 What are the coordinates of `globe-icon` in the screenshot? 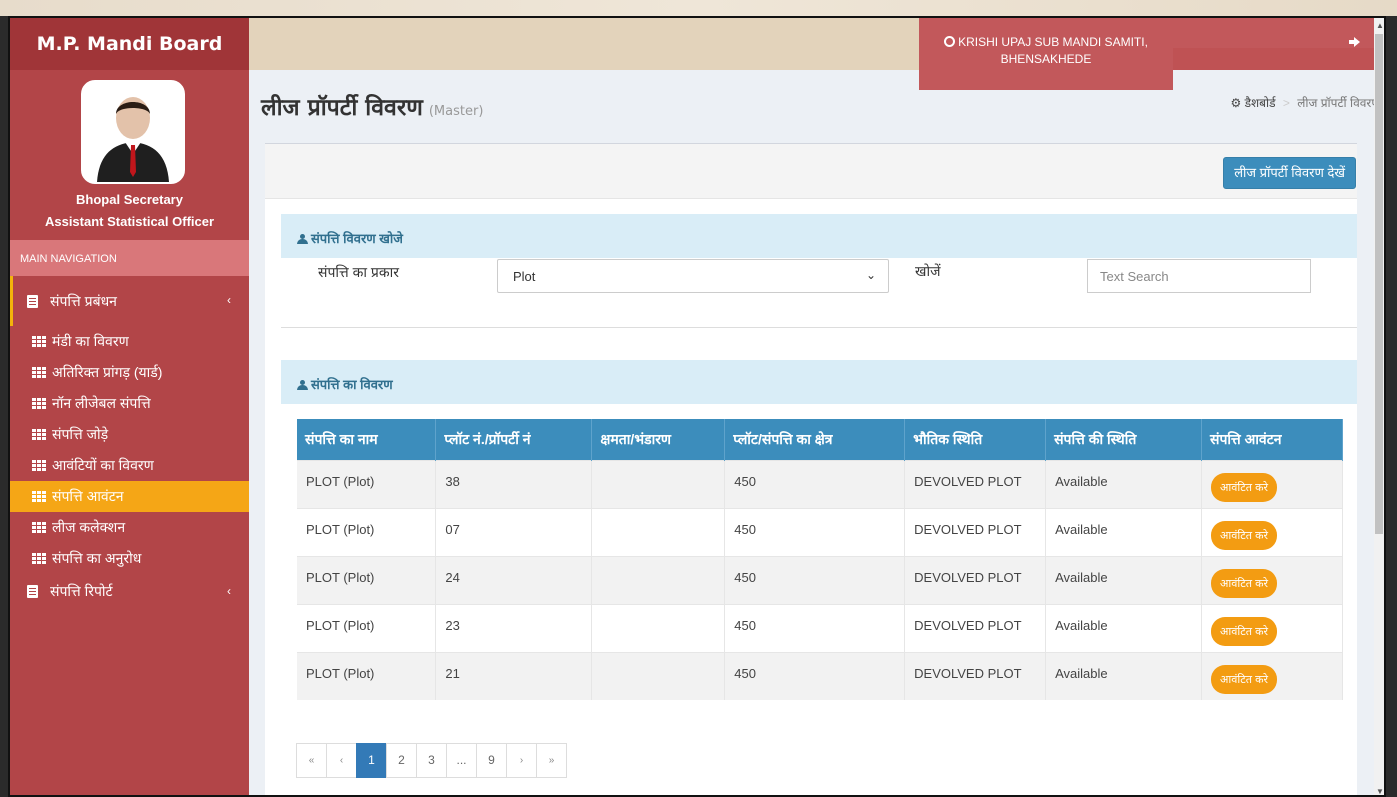 It's located at (950, 41).